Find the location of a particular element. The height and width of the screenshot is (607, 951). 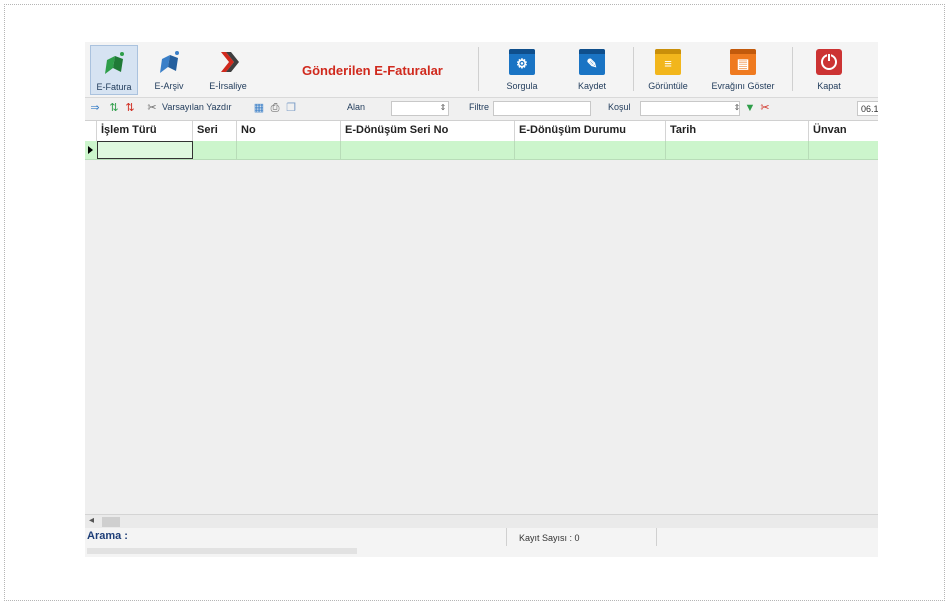

earsiv-button: E-Arşiv is located at coordinates (169, 70).